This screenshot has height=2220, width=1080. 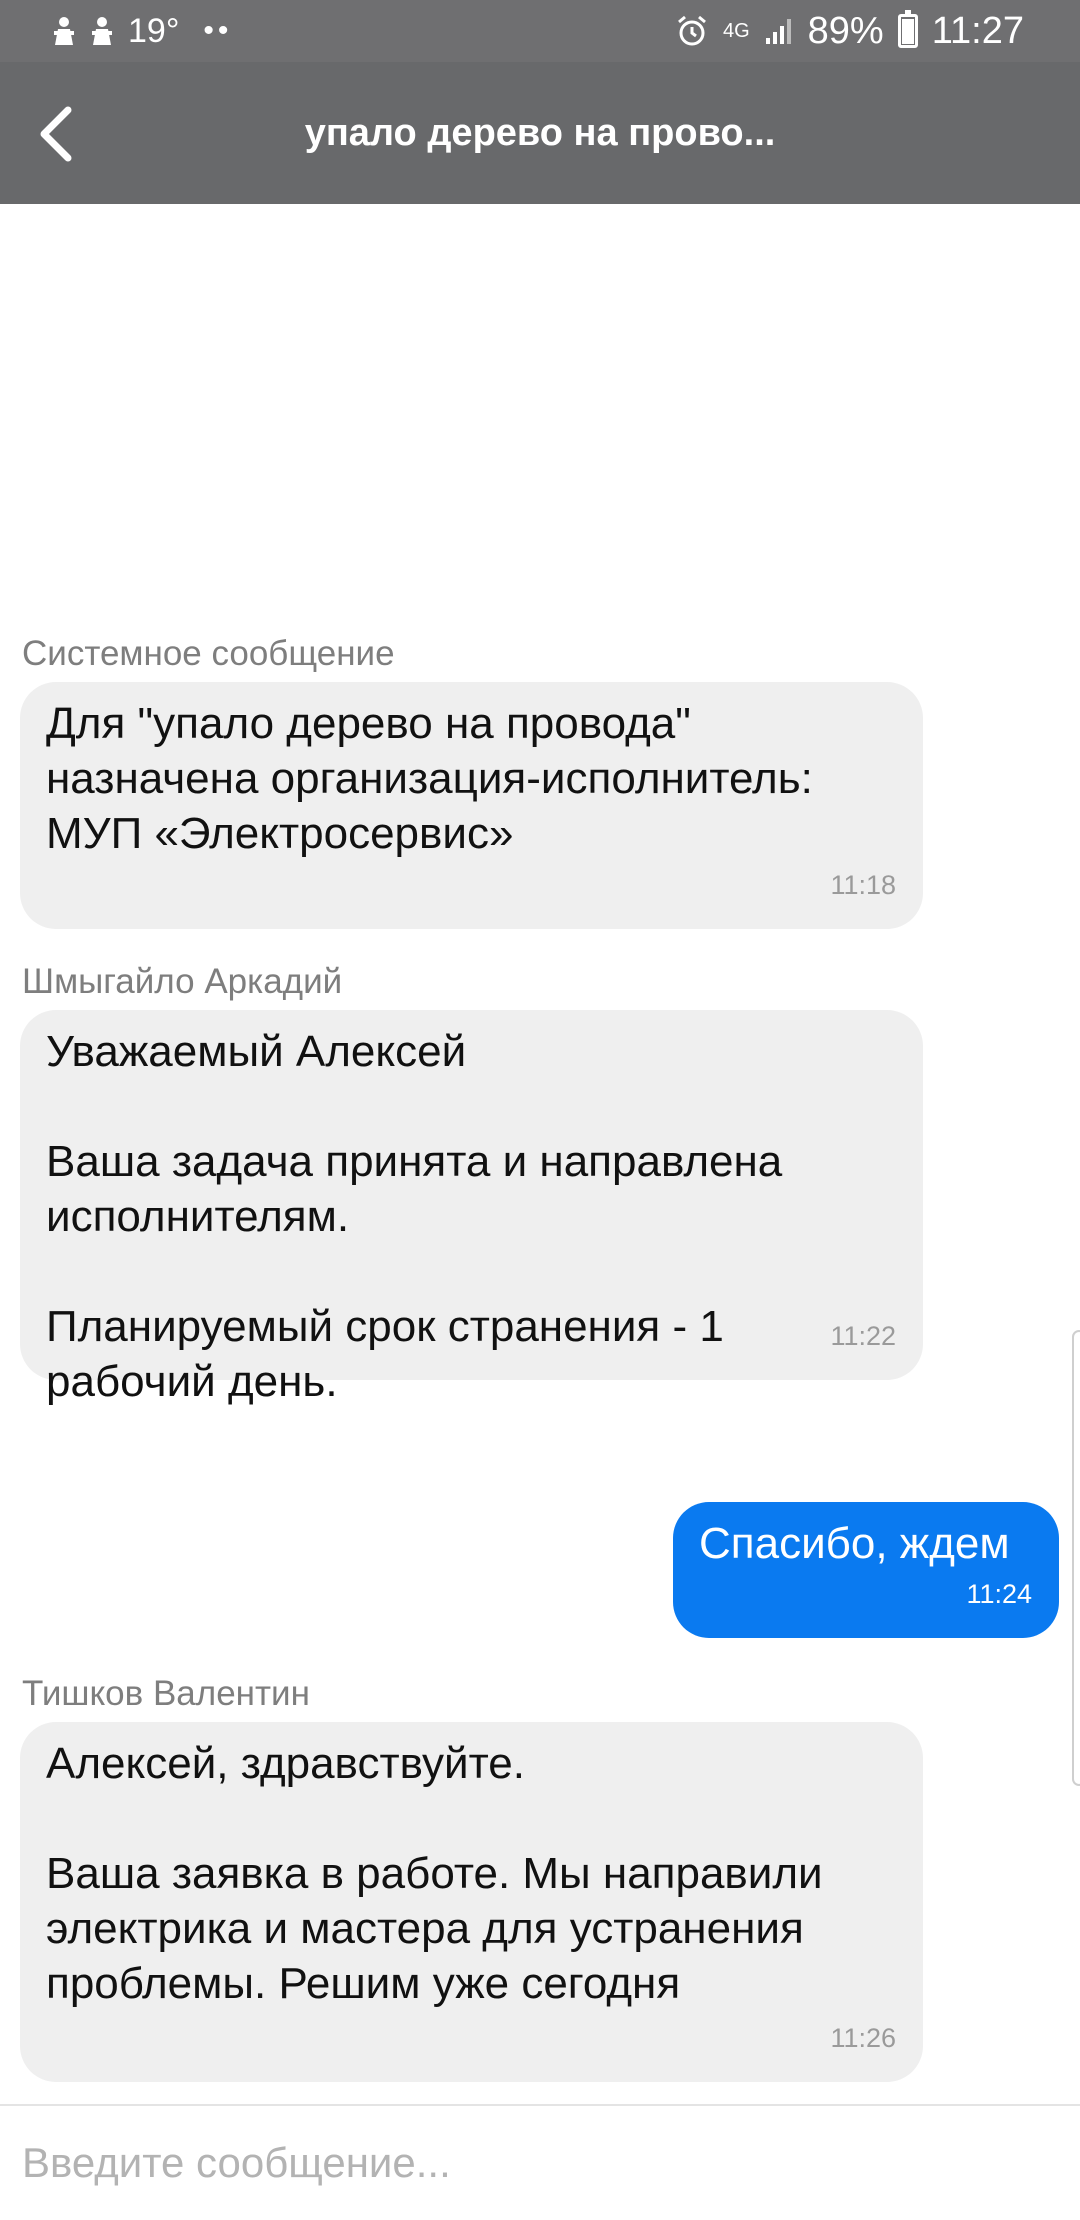 What do you see at coordinates (166, 1693) in the screenshot?
I see `message-sender: Тишков Валентин` at bounding box center [166, 1693].